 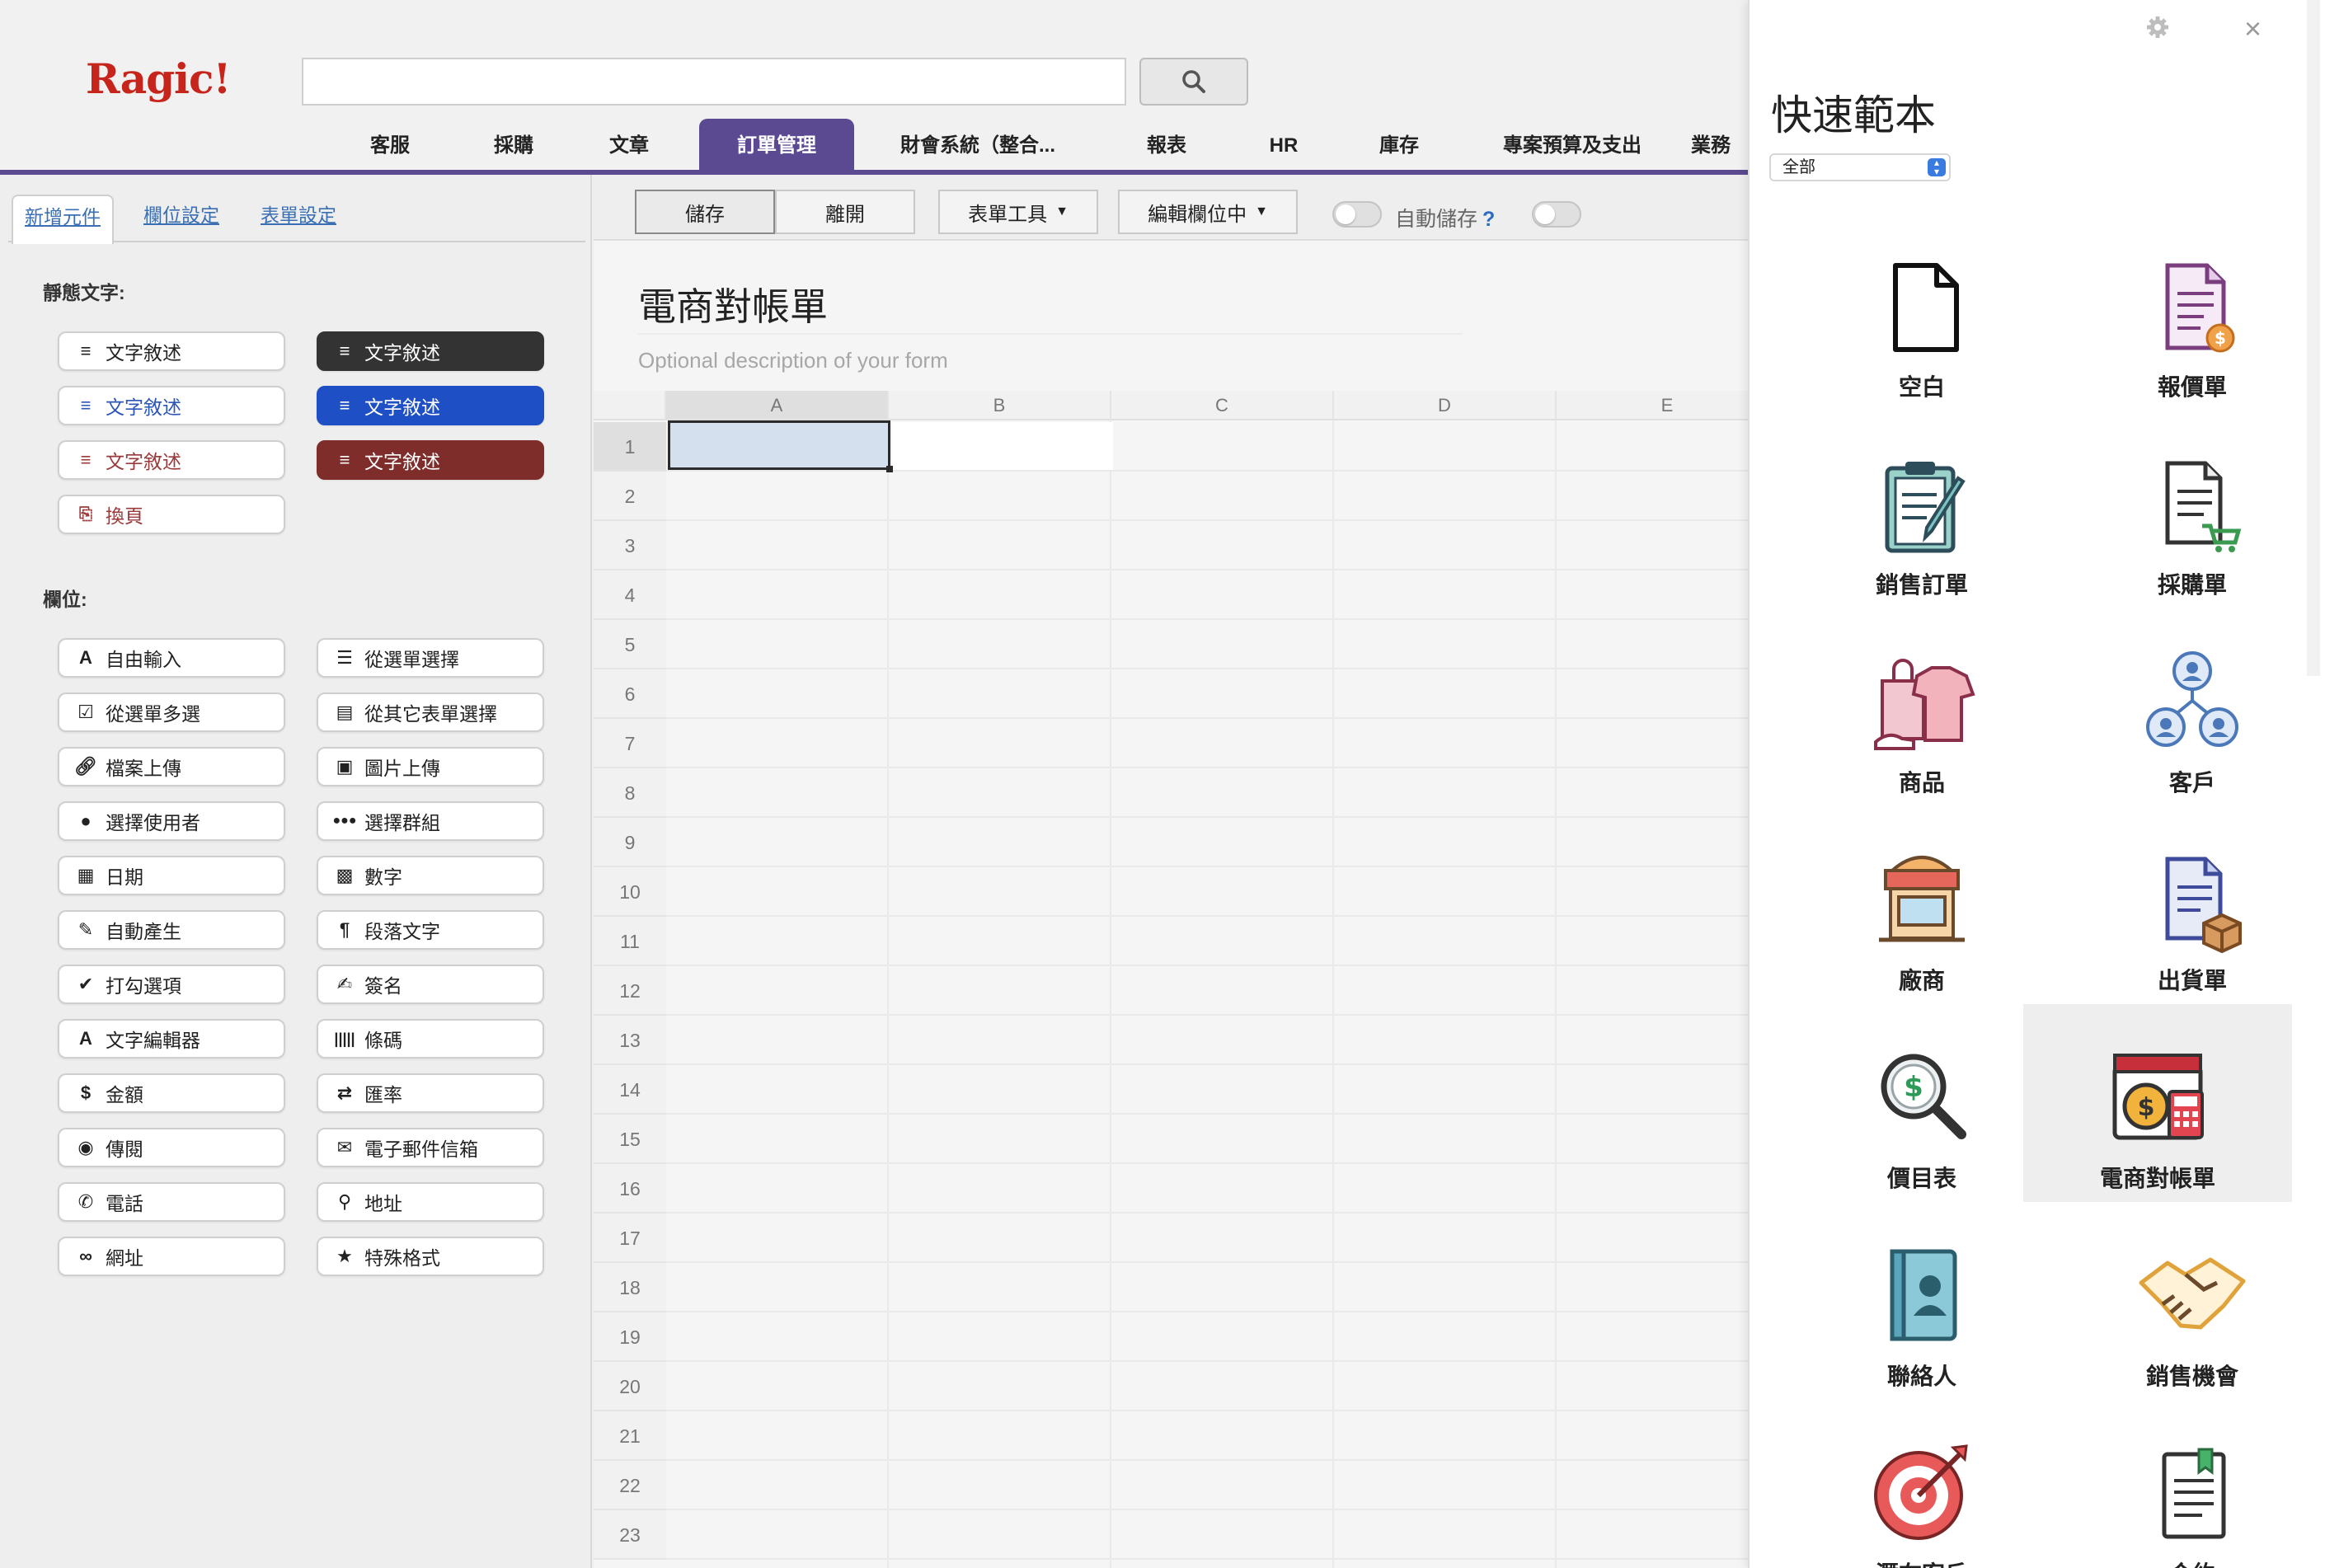 I want to click on field-select-user: ● 選擇使用者, so click(x=171, y=821).